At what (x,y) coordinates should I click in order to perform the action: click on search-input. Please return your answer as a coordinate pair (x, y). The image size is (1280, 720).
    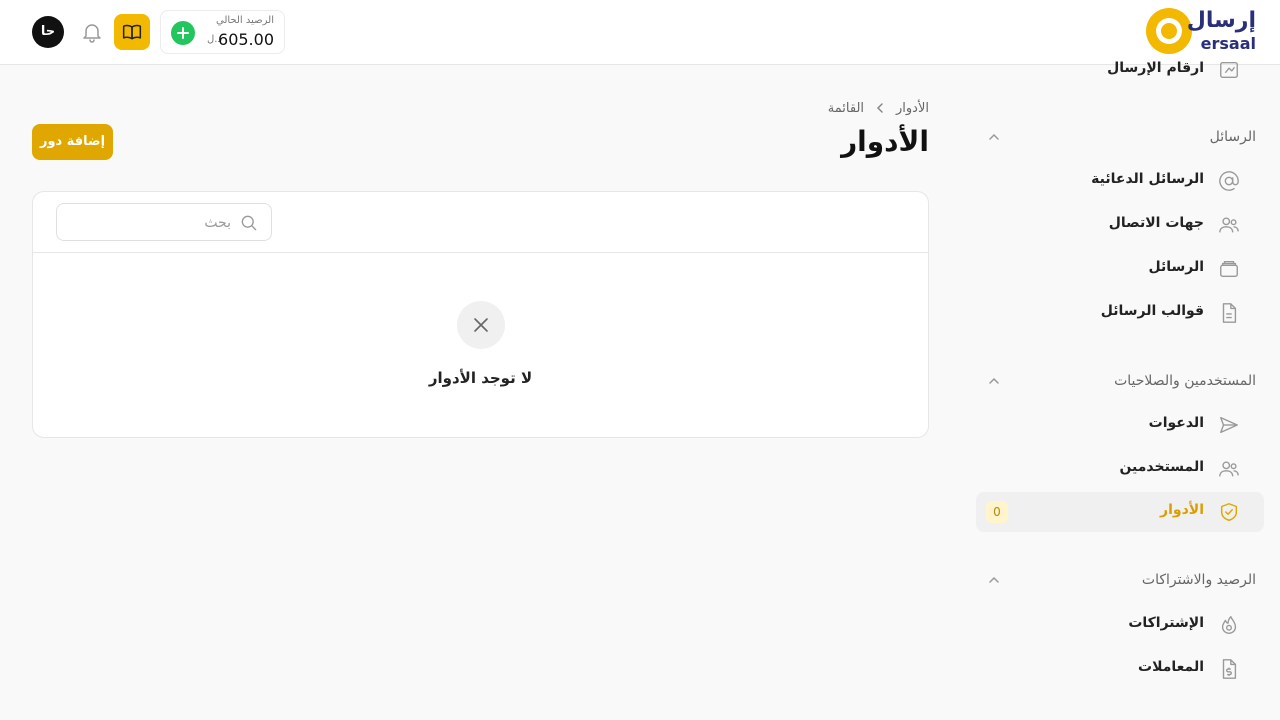
    Looking at the image, I should click on (156, 223).